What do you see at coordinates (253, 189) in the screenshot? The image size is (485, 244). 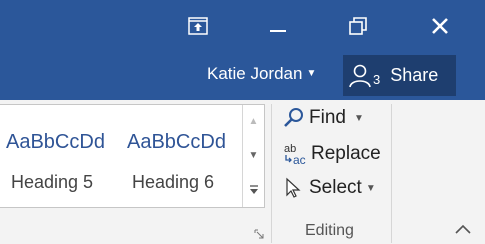 I see `gallery-more-icon` at bounding box center [253, 189].